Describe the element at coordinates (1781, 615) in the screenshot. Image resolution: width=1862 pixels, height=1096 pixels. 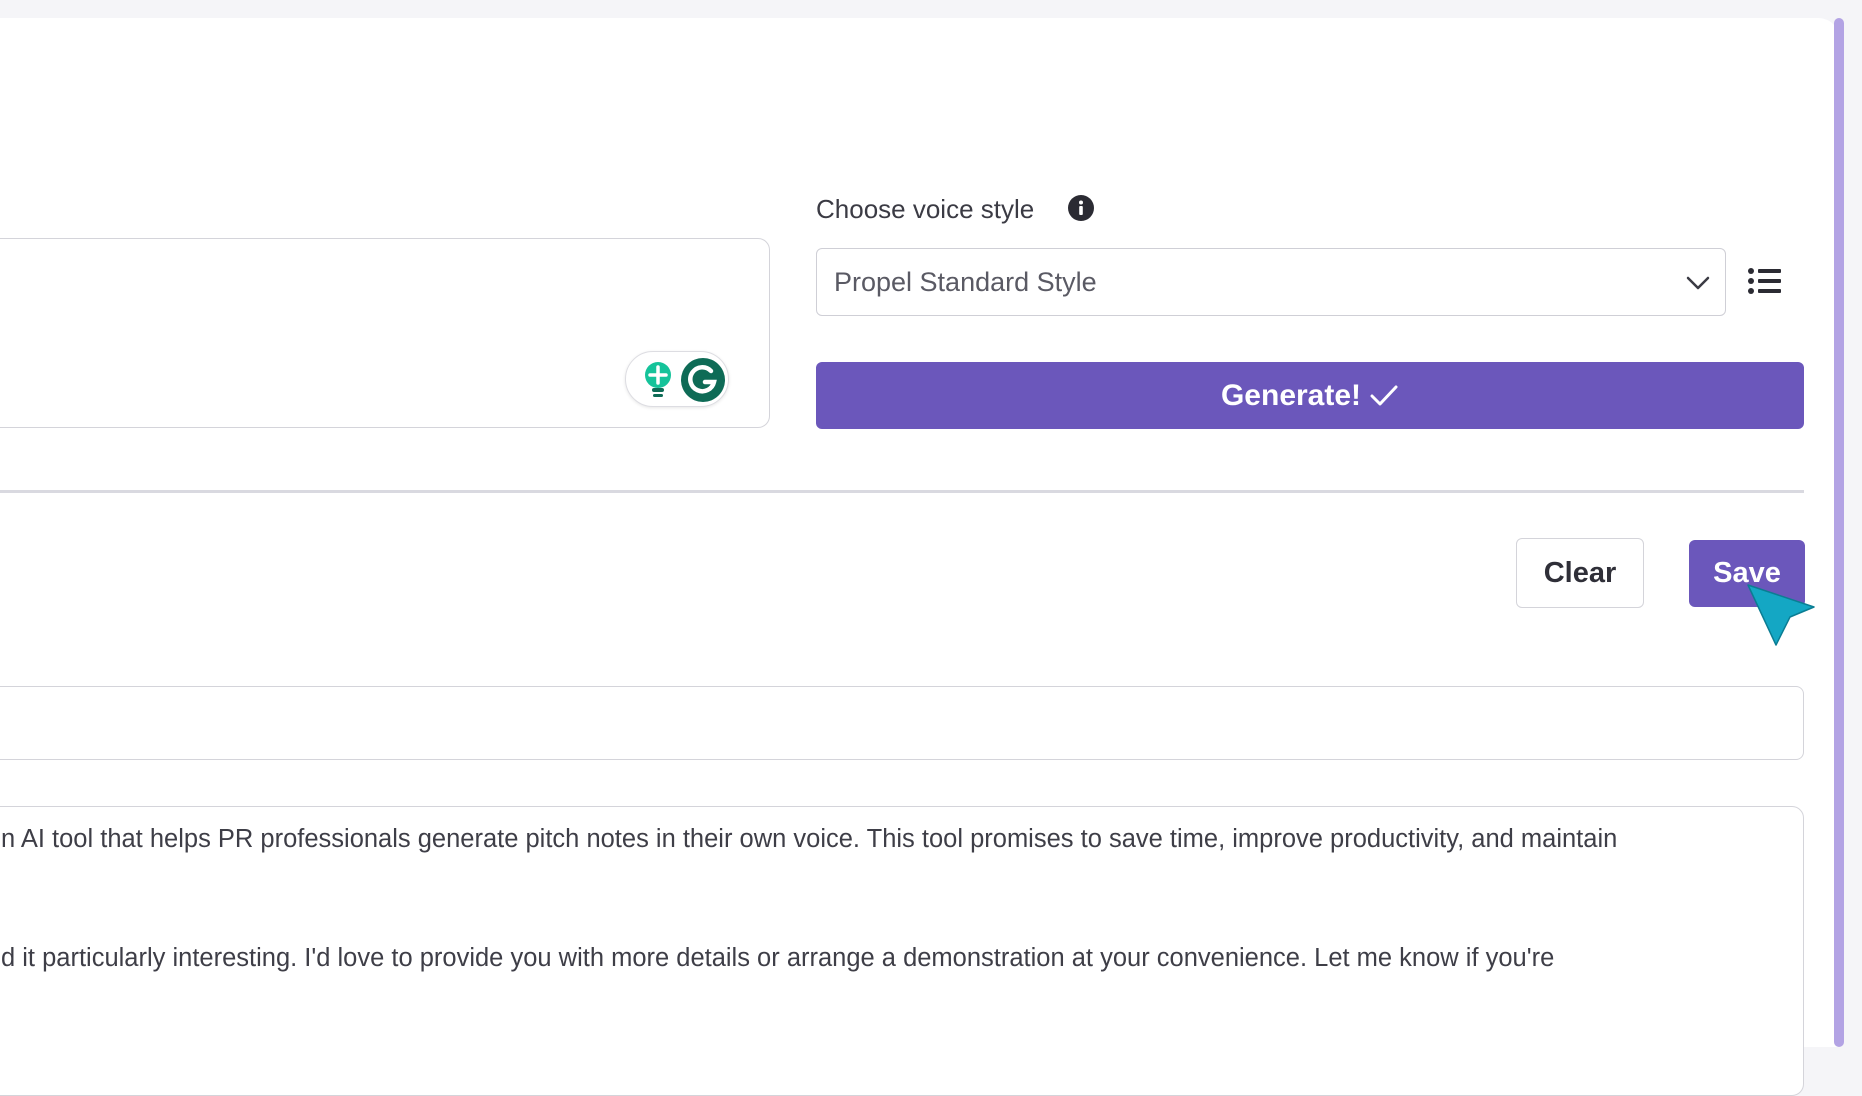
I see `cursor-pointer-icon` at that location.